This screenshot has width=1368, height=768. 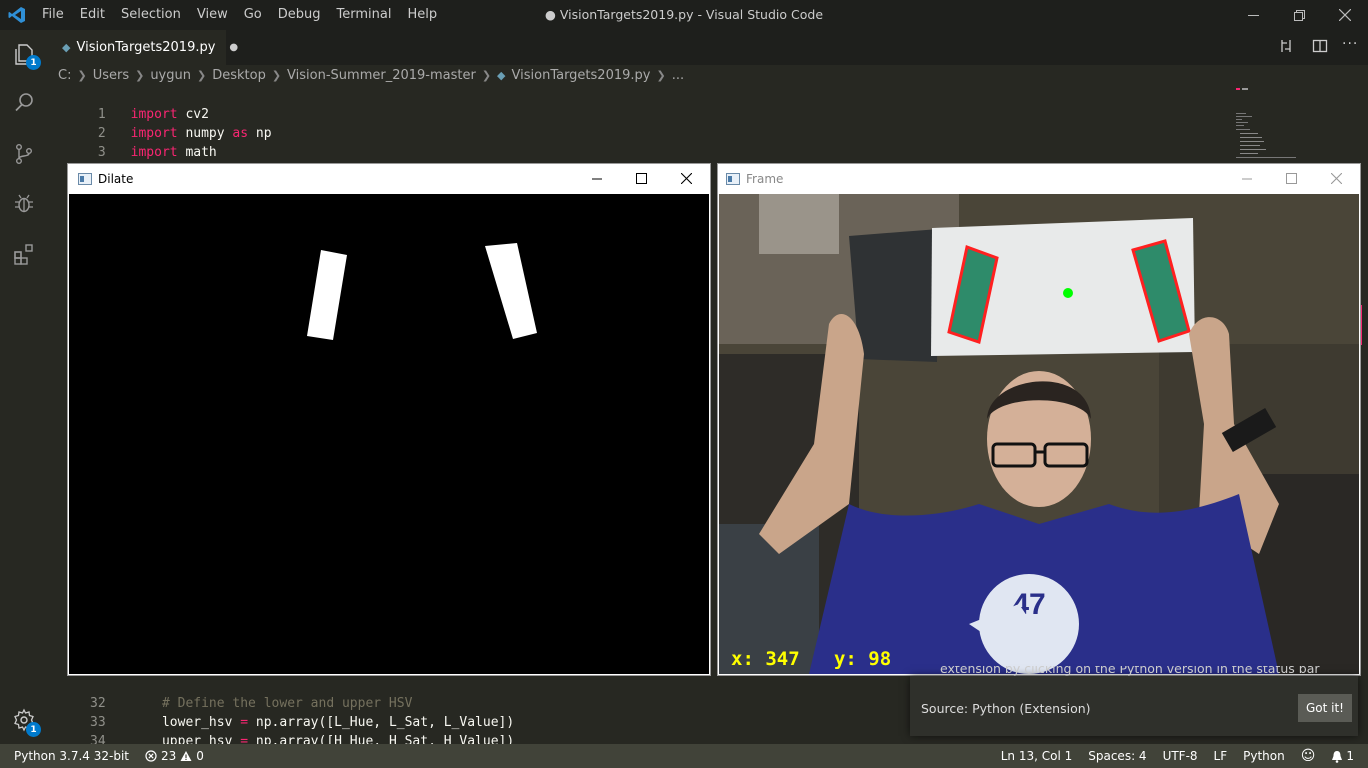 I want to click on error-count: 23, so click(x=169, y=756).